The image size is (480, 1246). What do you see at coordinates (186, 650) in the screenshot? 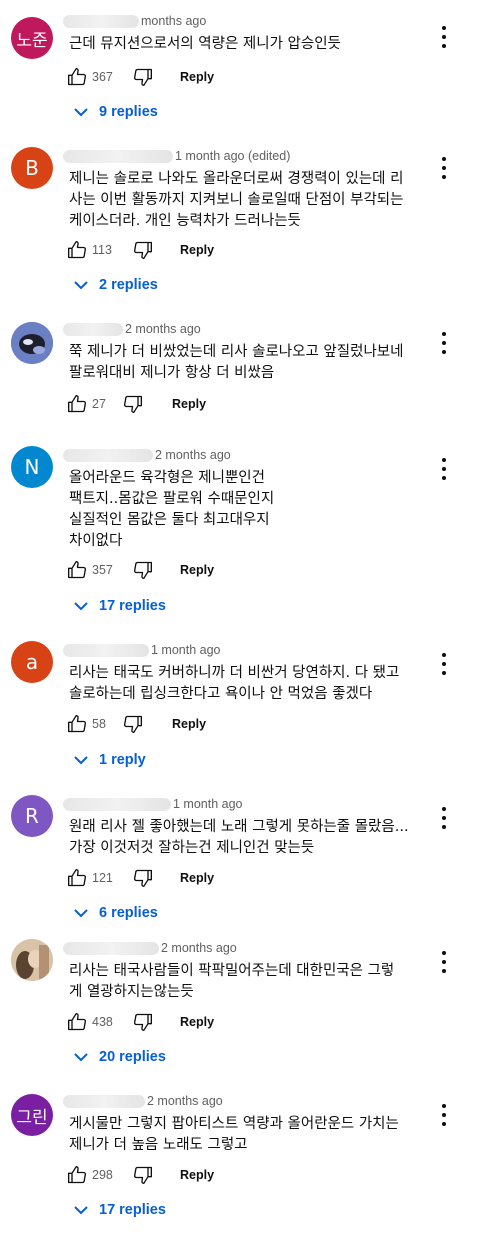
I see `comment-time: 1 month ago` at bounding box center [186, 650].